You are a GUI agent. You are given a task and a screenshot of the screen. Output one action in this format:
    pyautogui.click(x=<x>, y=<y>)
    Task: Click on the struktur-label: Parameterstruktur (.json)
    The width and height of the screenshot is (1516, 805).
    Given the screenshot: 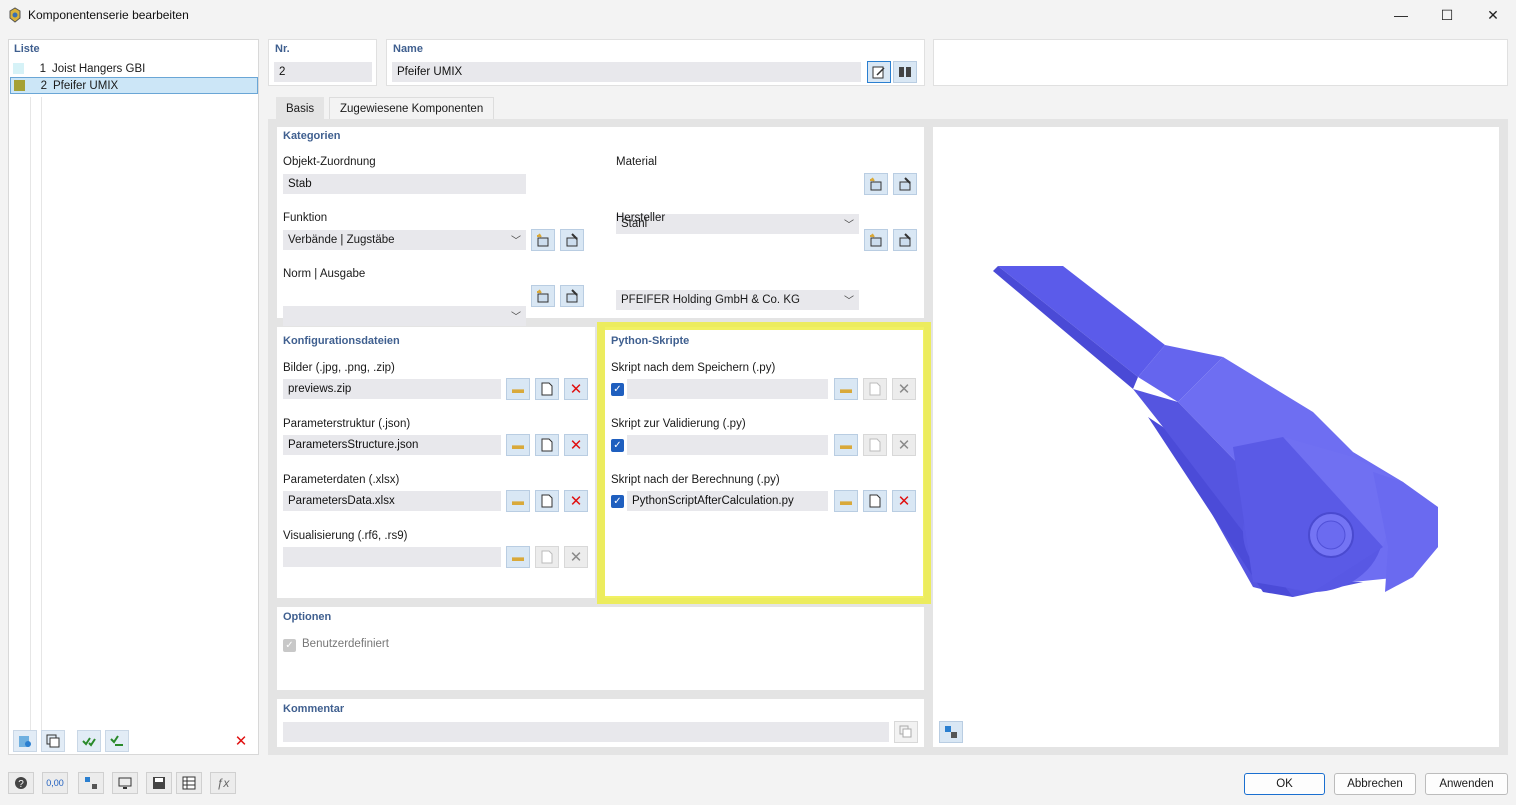 What is the action you would take?
    pyautogui.click(x=347, y=424)
    